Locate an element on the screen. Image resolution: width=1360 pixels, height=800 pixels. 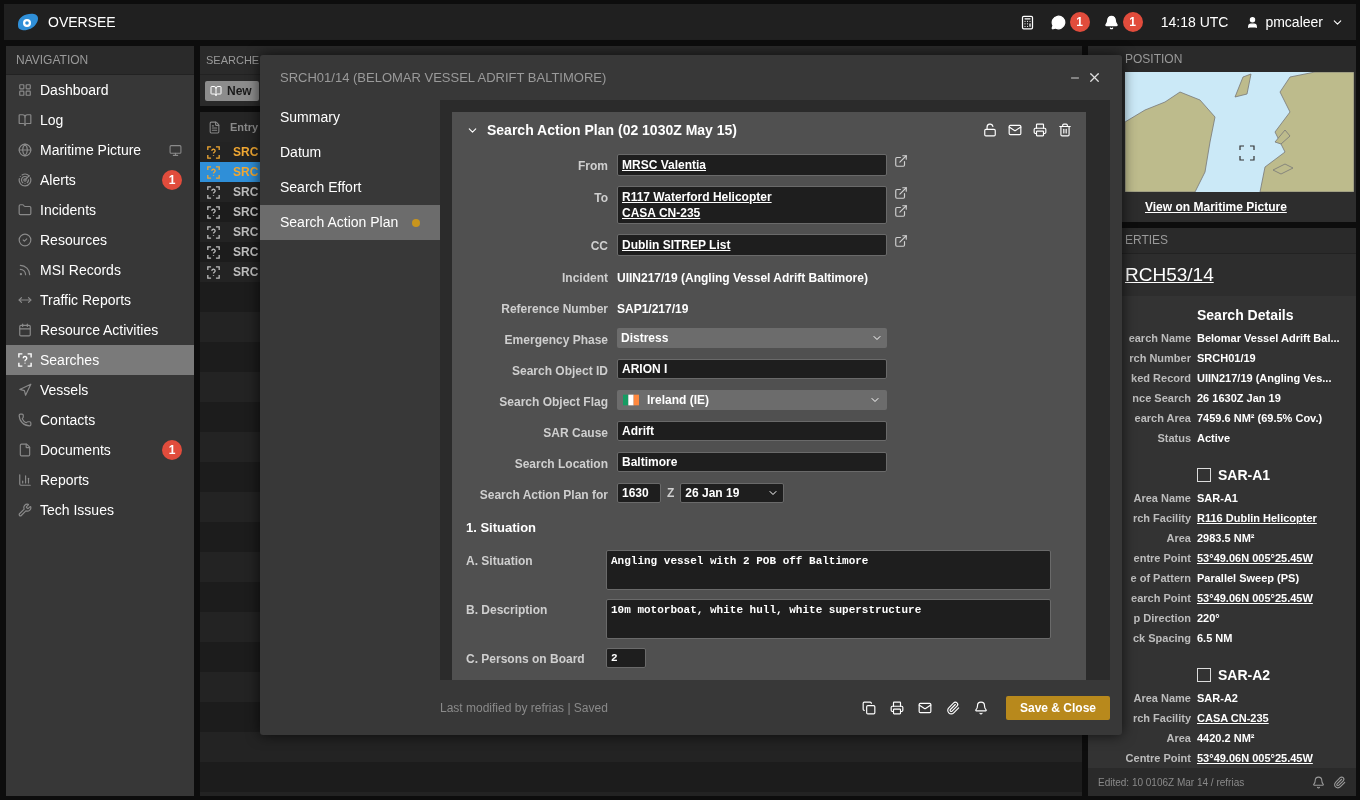
monitor-icon is located at coordinates (175, 150).